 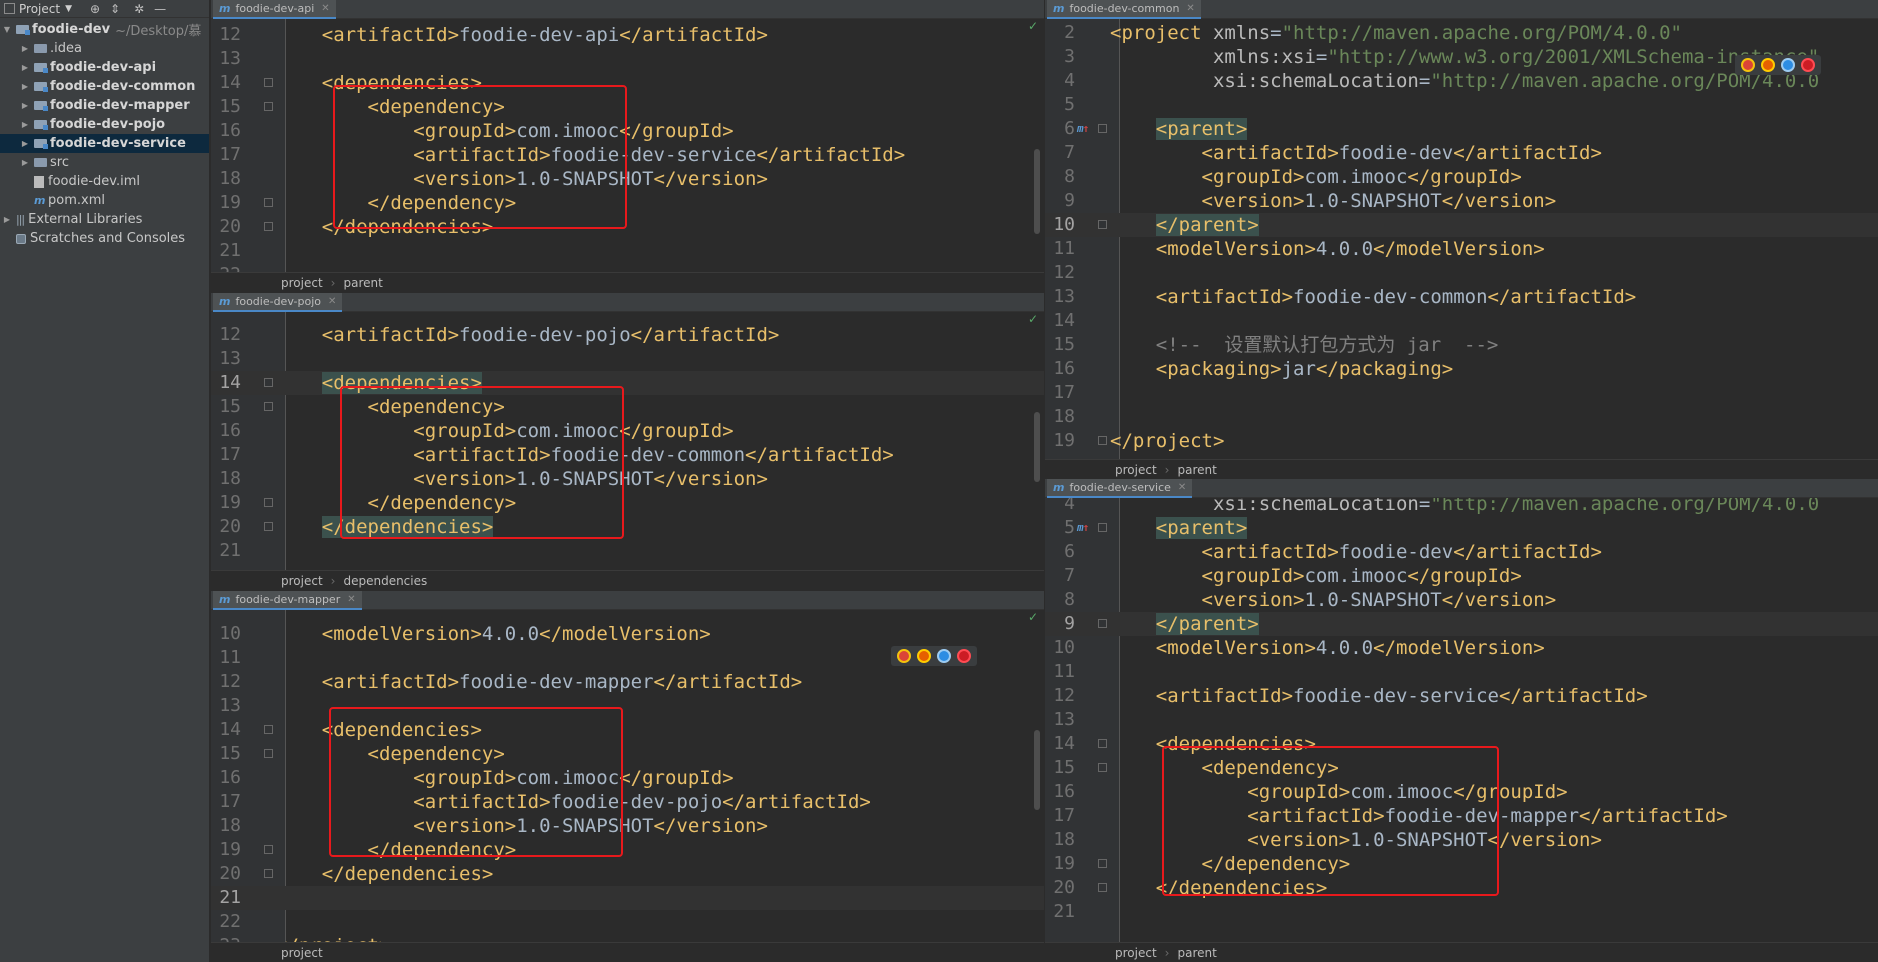 What do you see at coordinates (104, 143) in the screenshot?
I see `tree-item-foodie-dev-service: ▶ foodie-dev-service` at bounding box center [104, 143].